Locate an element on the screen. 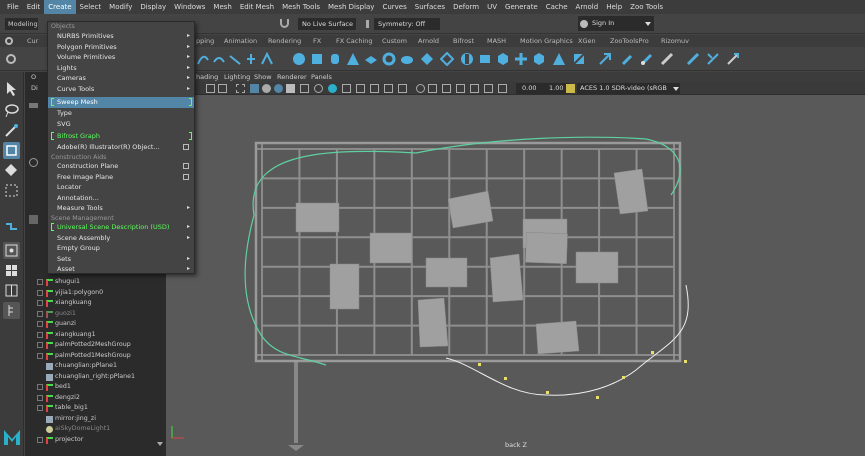  list-item: projector is located at coordinates (95, 440).